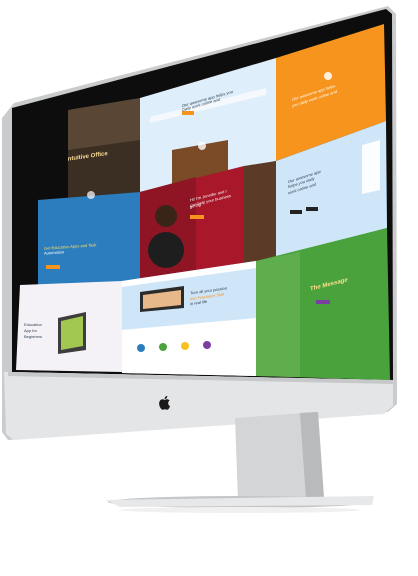 This screenshot has width=418, height=576. I want to click on tile-headline-3: Beginners, so click(33, 336).